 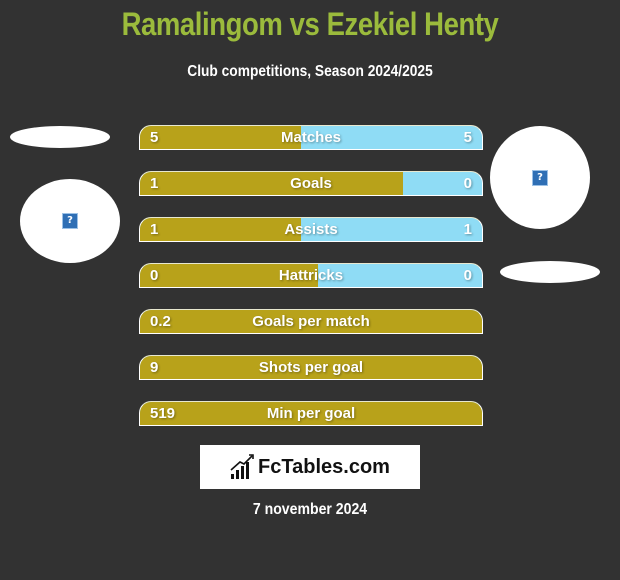 I want to click on left-player-avatar: ?, so click(x=70, y=221).